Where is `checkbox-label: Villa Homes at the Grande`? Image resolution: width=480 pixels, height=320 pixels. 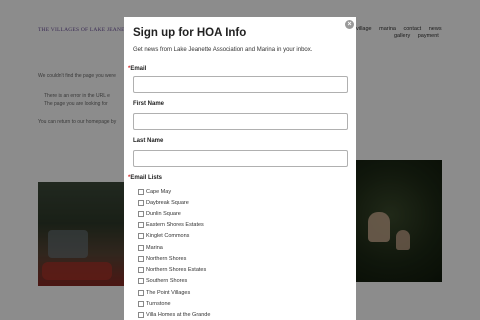 checkbox-label: Villa Homes at the Grande is located at coordinates (178, 314).